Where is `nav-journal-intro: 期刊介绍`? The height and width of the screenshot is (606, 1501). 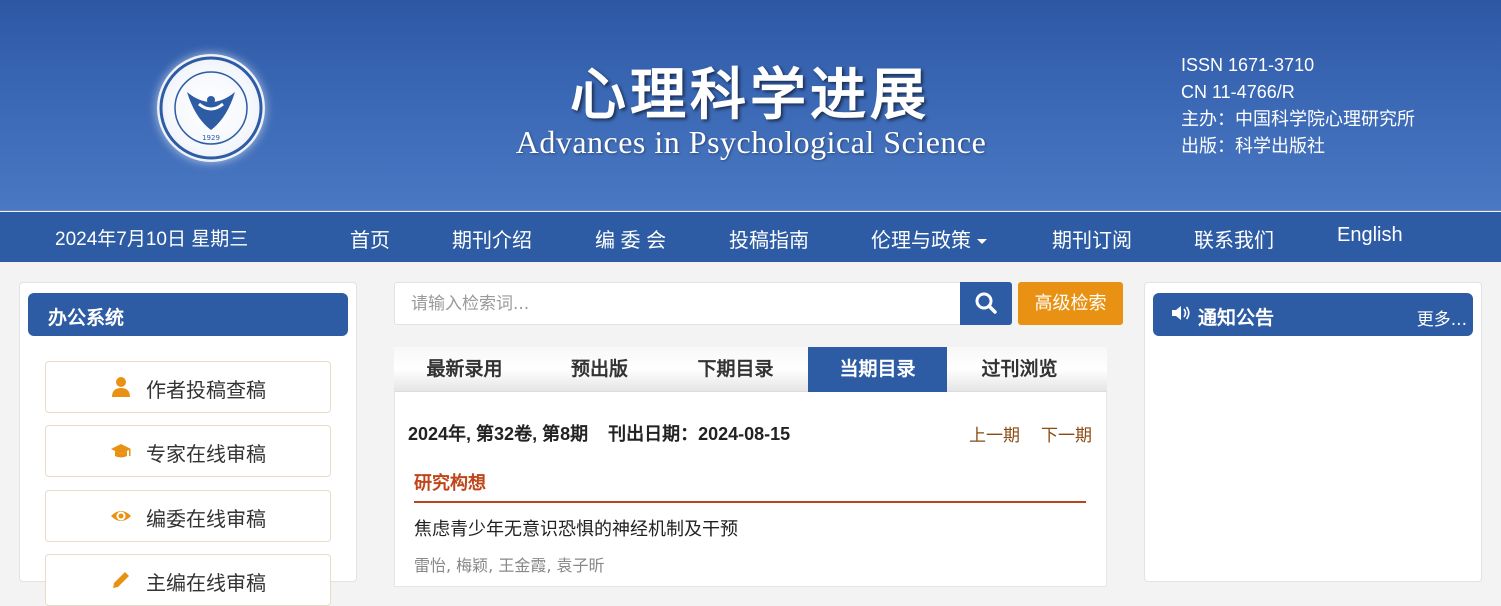
nav-journal-intro: 期刊介绍 is located at coordinates (492, 238).